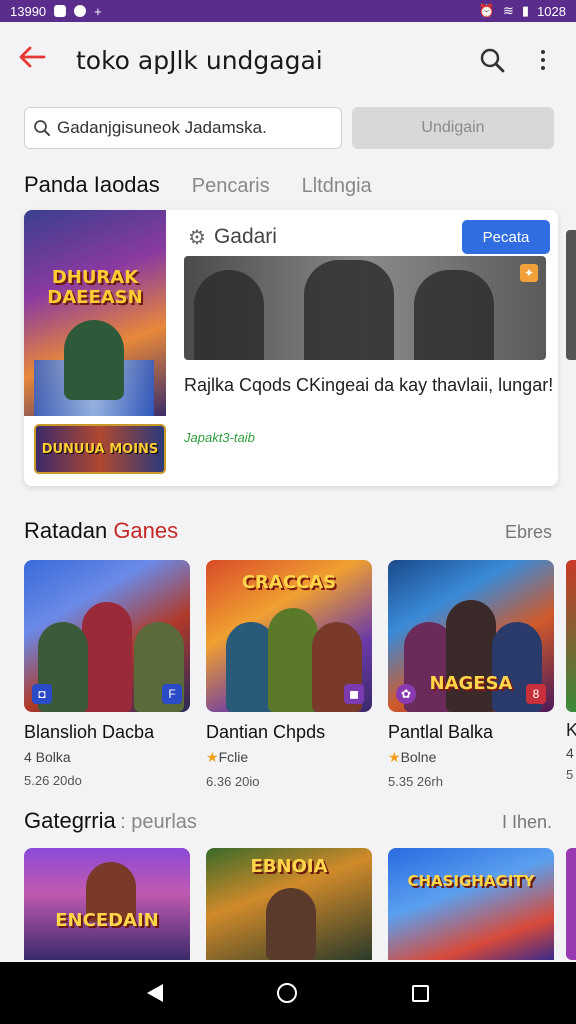 This screenshot has height=1024, width=576. I want to click on game-art: CRACCAS ◼, so click(289, 636).